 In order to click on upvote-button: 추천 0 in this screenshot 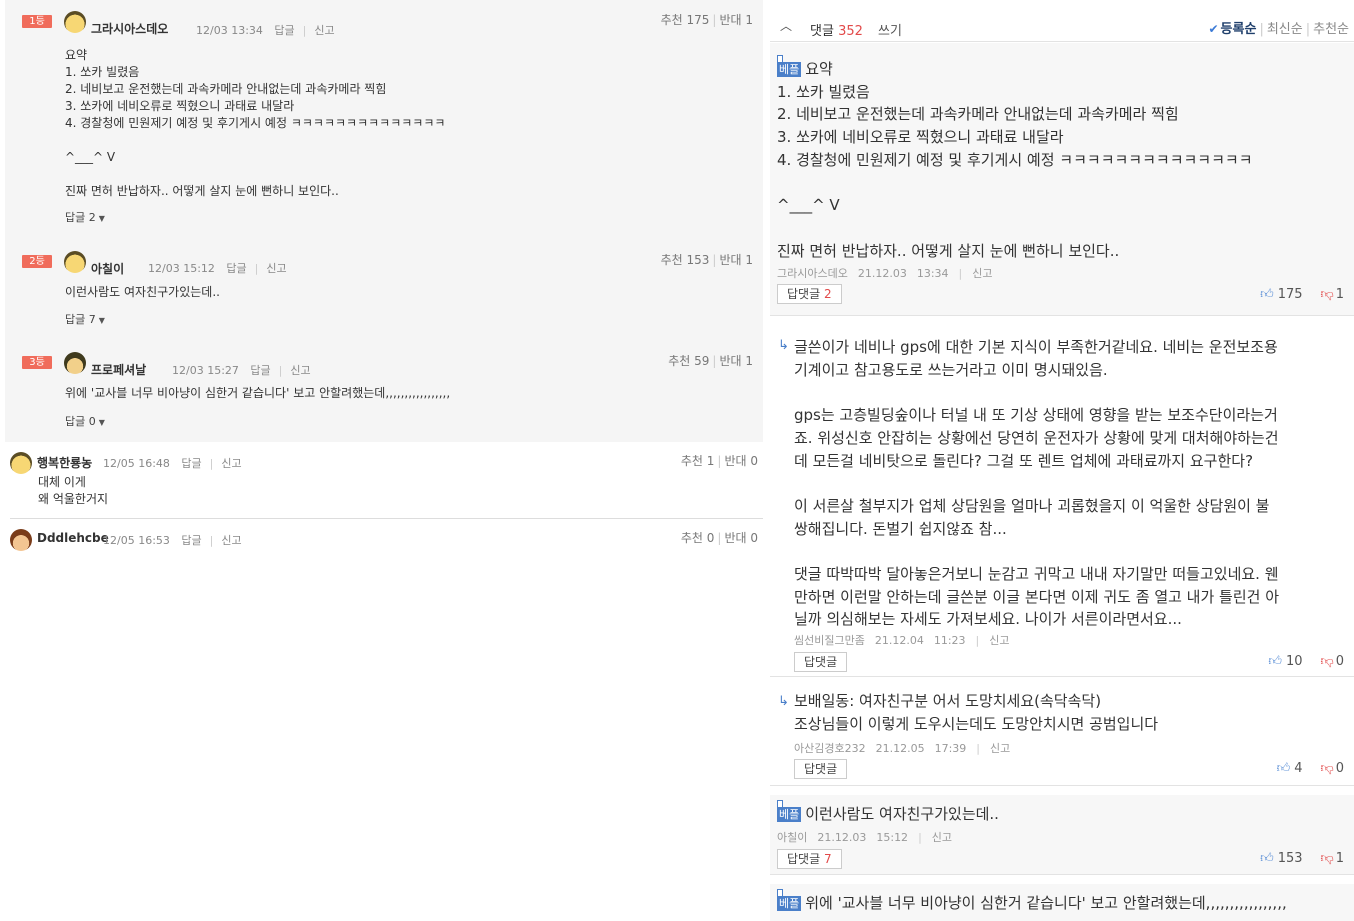, I will do `click(698, 538)`.